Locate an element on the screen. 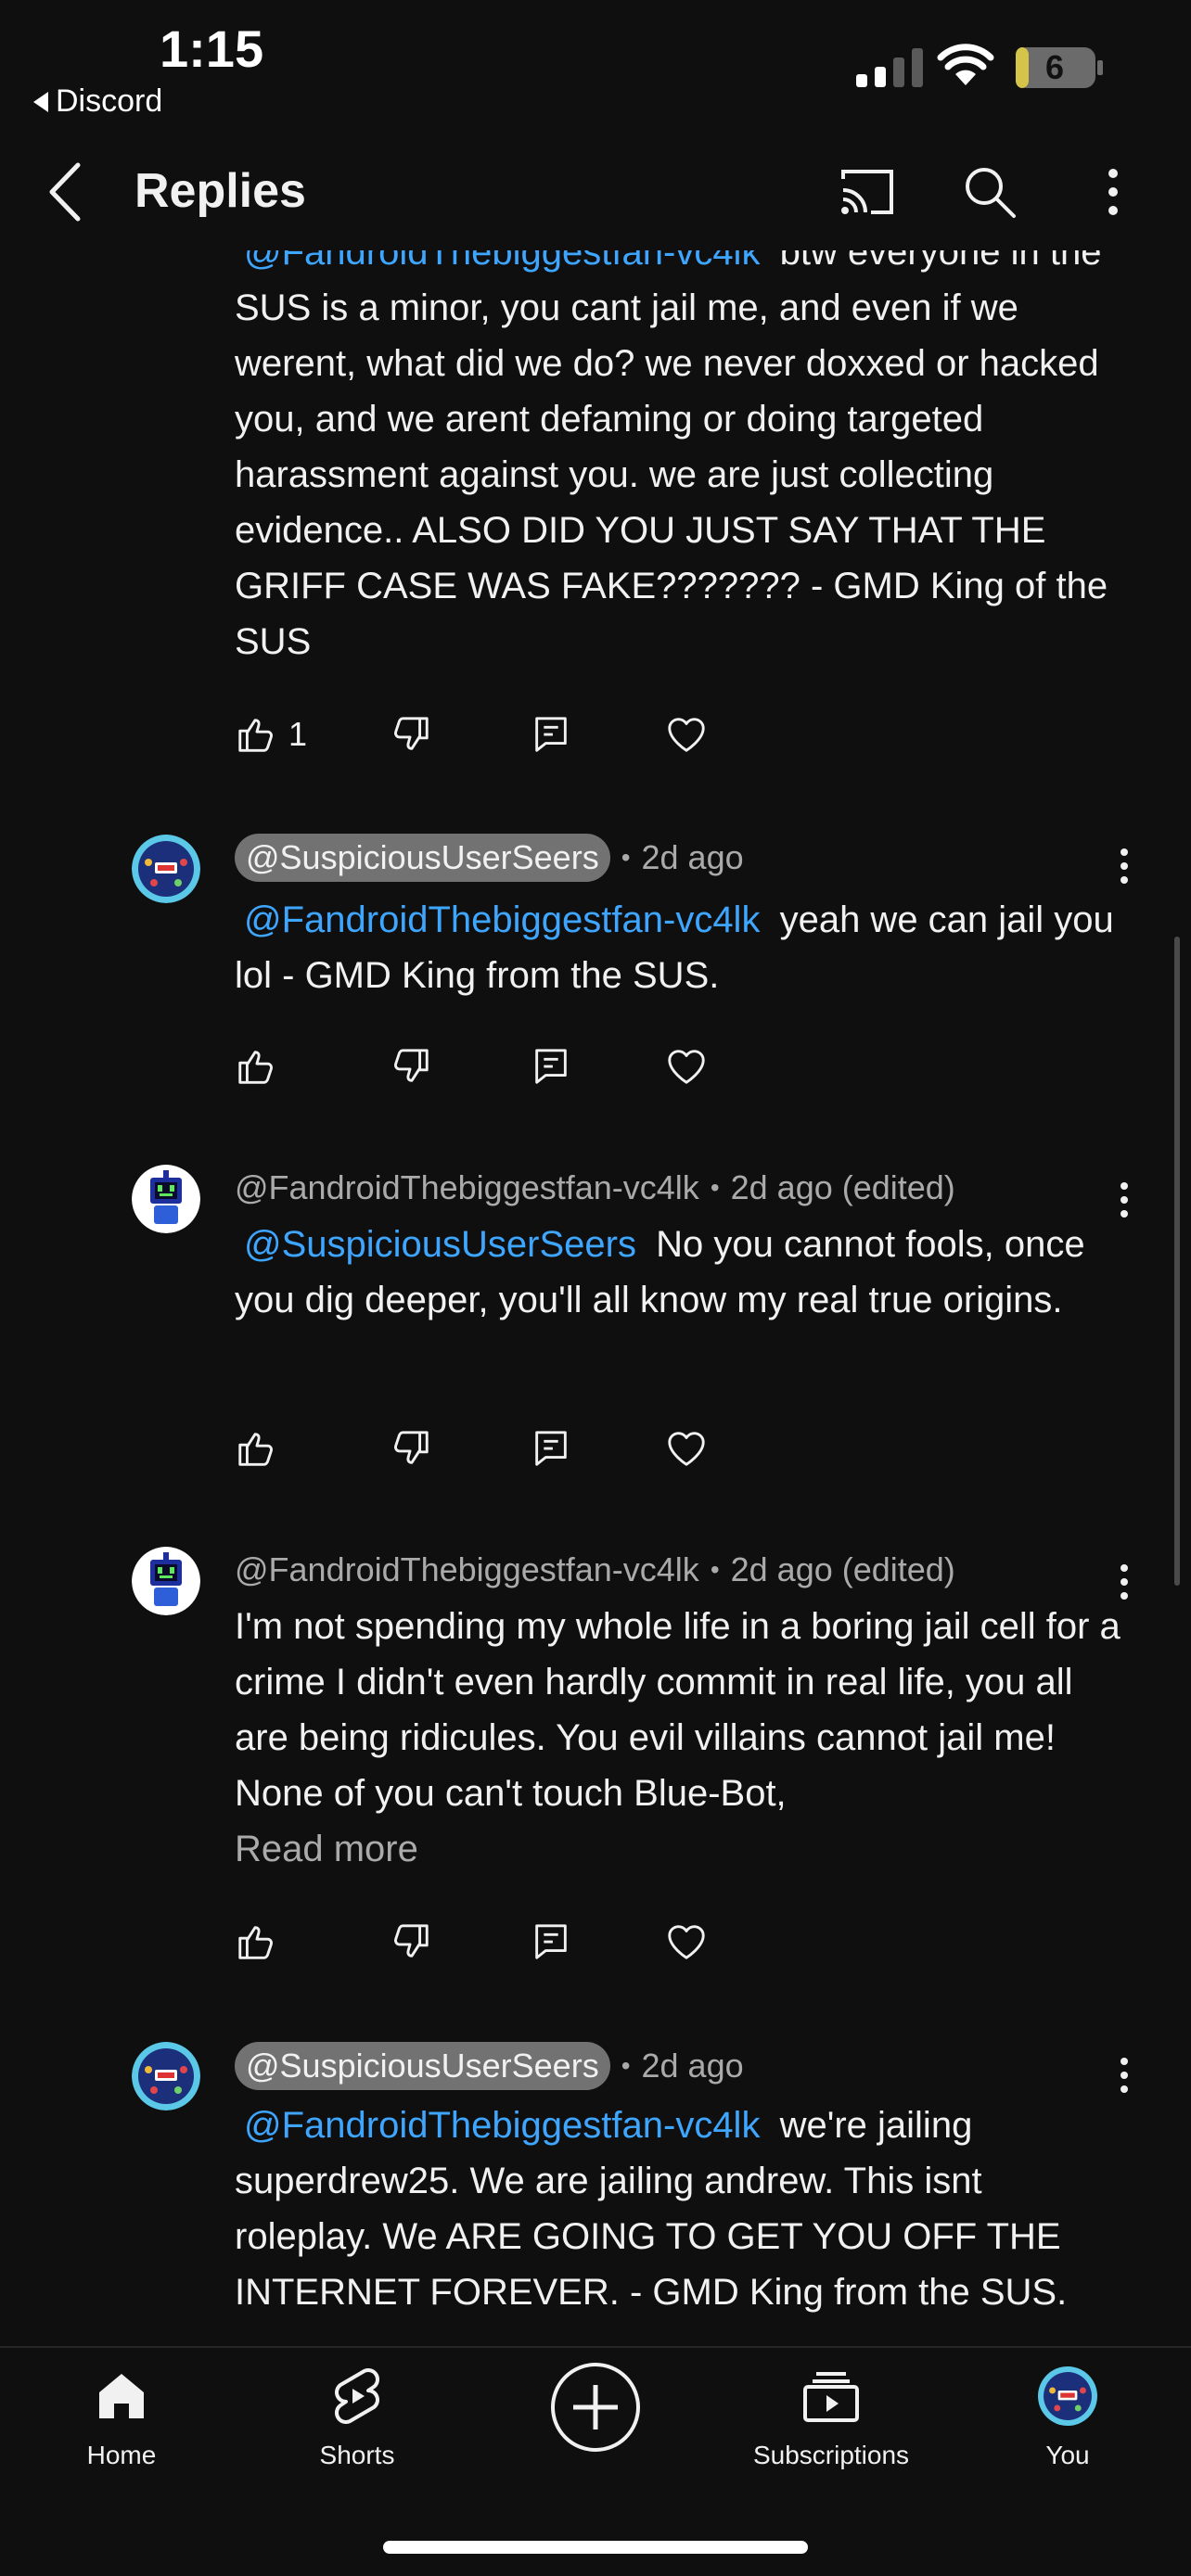  shorts-icon is located at coordinates (357, 2396).